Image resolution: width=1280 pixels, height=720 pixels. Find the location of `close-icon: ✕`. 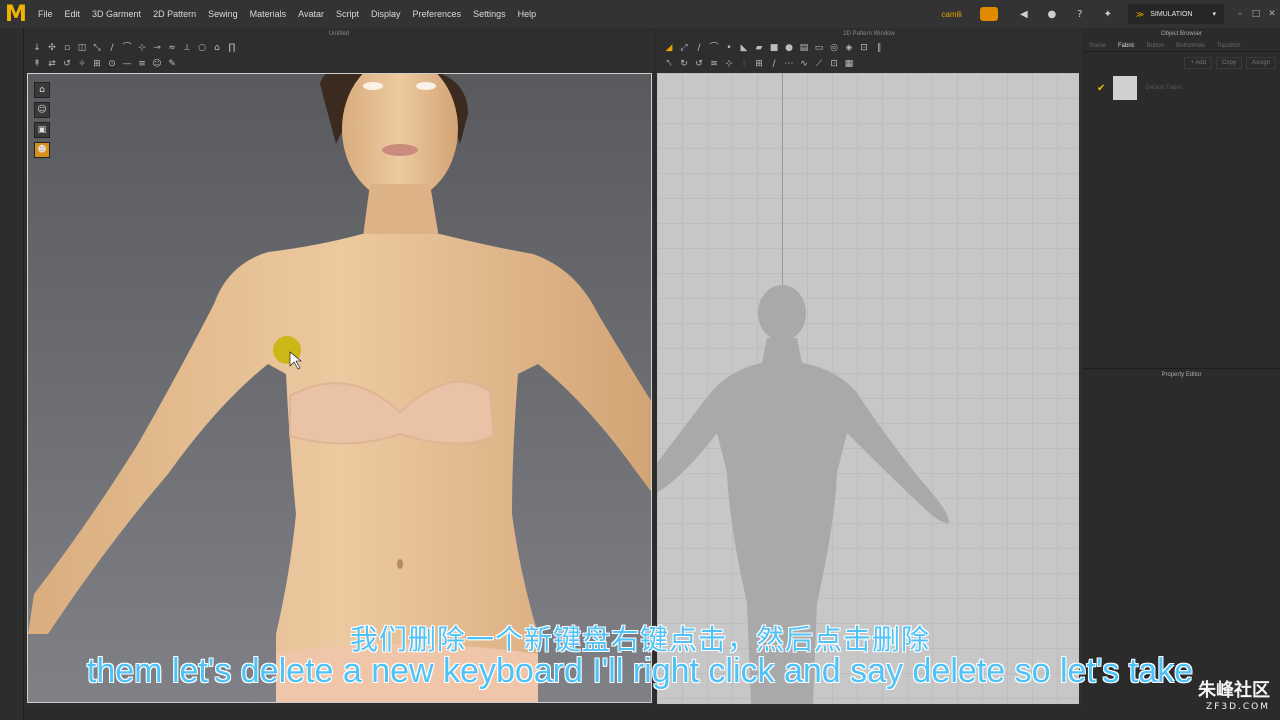

close-icon: ✕ is located at coordinates (1272, 14).